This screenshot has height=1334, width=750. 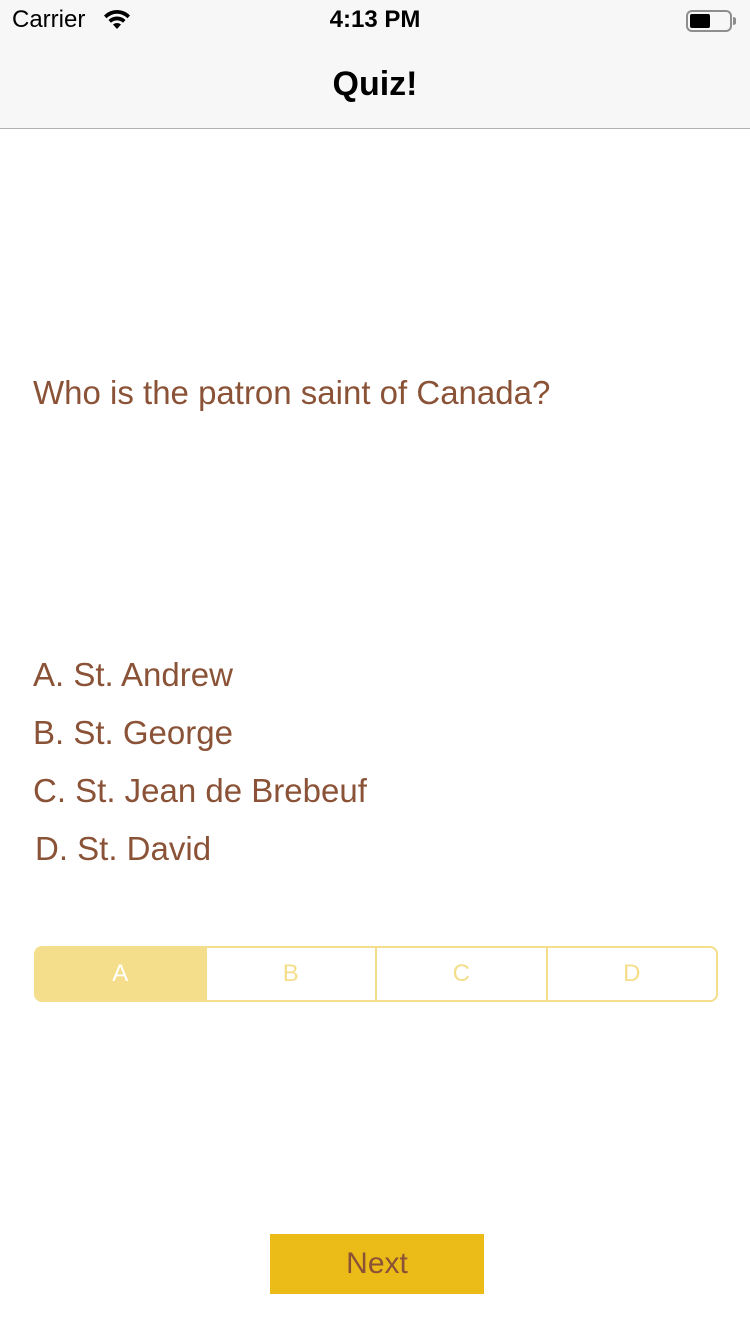 What do you see at coordinates (120, 974) in the screenshot?
I see `segment-a: A` at bounding box center [120, 974].